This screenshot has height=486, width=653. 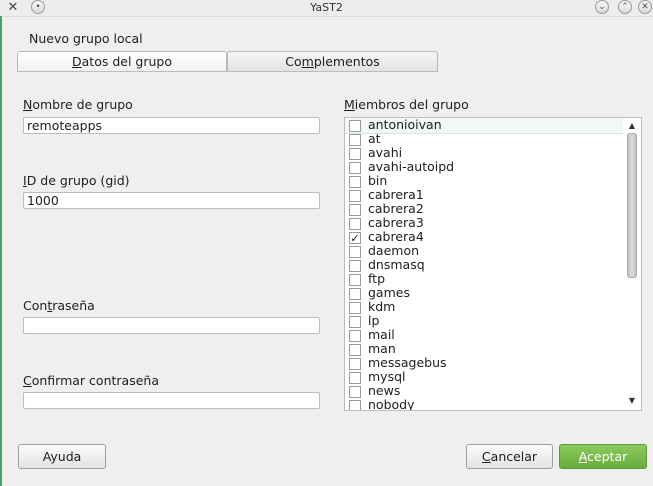 I want to click on tab-divider, so click(x=227, y=71).